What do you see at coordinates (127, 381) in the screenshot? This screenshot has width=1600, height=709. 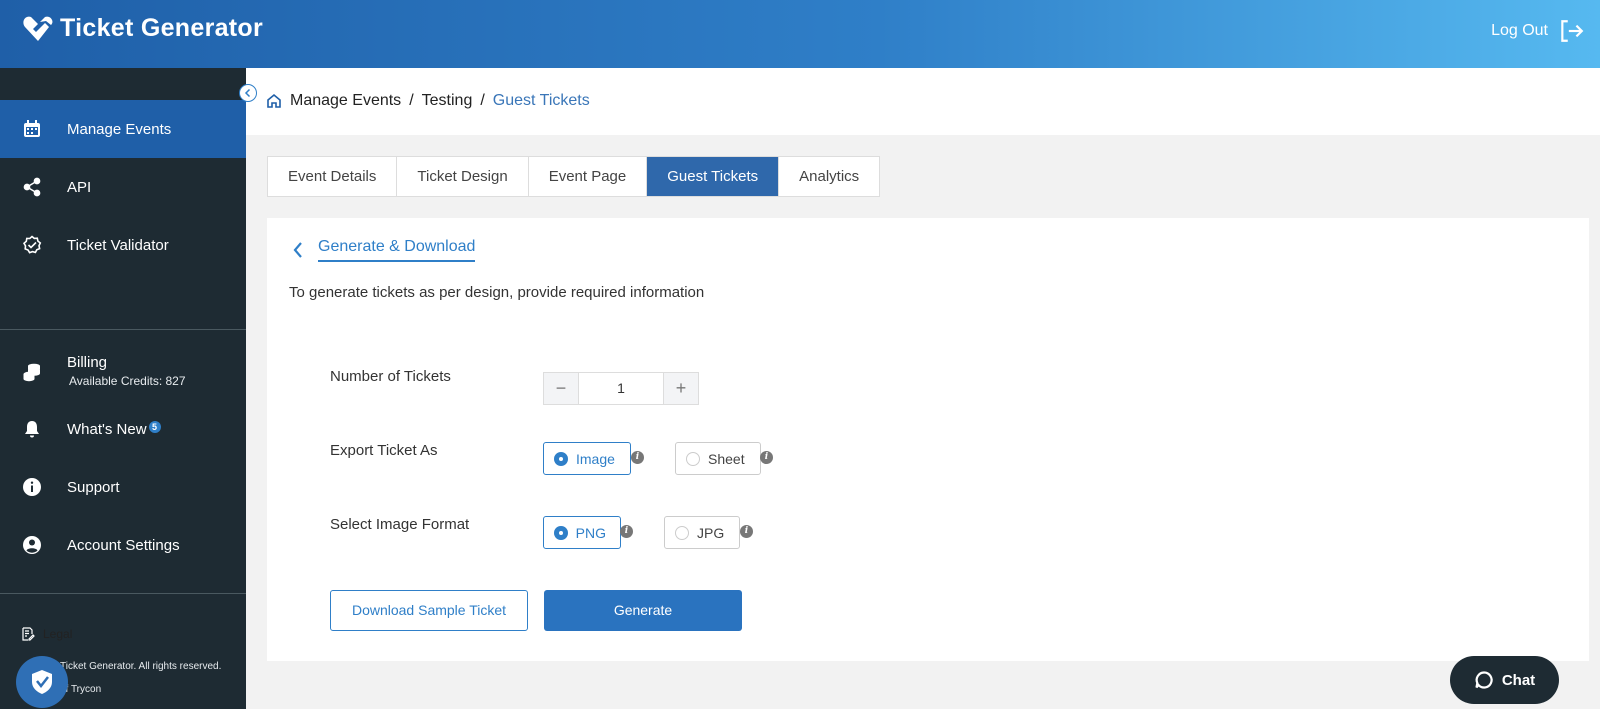 I see `available-credits: Available Credits: 827` at bounding box center [127, 381].